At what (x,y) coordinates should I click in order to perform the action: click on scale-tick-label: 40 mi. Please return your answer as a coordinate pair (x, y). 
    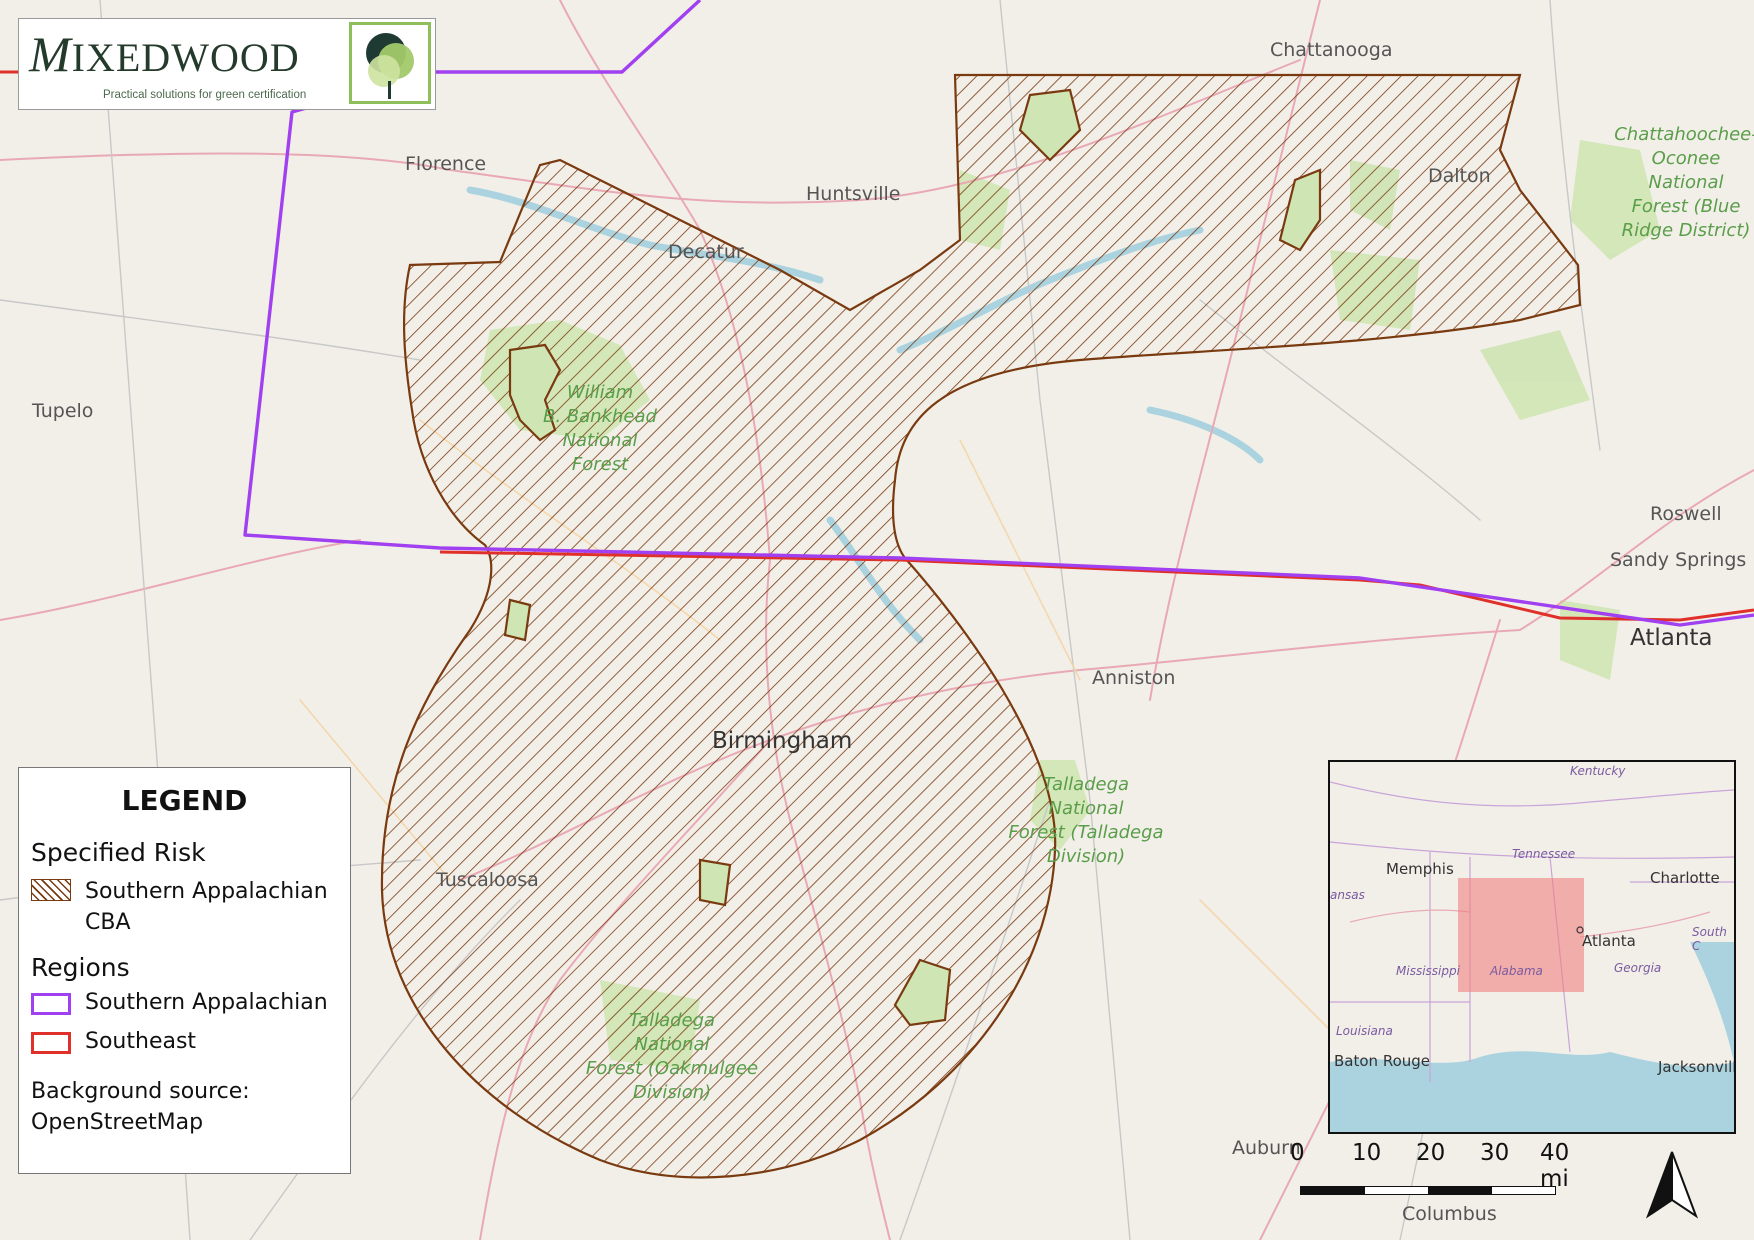
    Looking at the image, I should click on (1555, 1166).